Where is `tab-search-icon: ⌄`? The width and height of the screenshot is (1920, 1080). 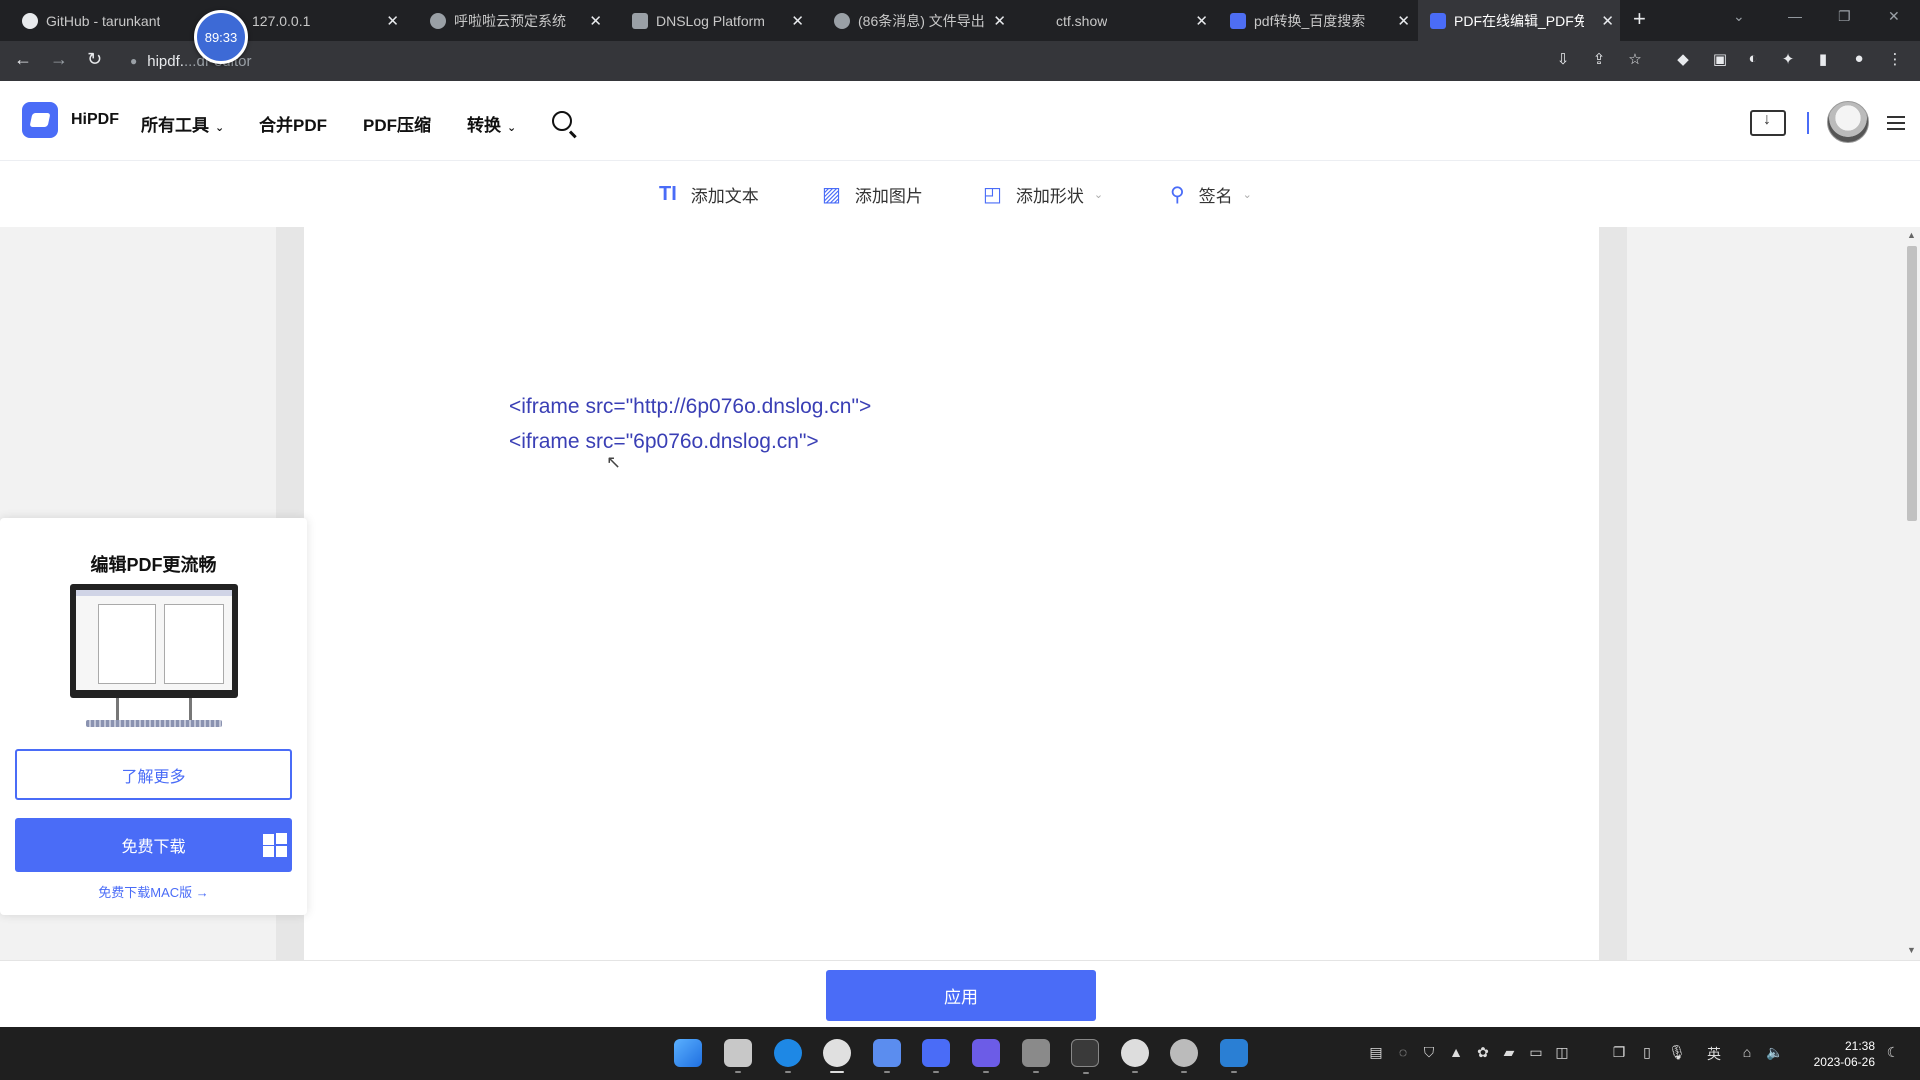
tab-search-icon: ⌄ is located at coordinates (1739, 16).